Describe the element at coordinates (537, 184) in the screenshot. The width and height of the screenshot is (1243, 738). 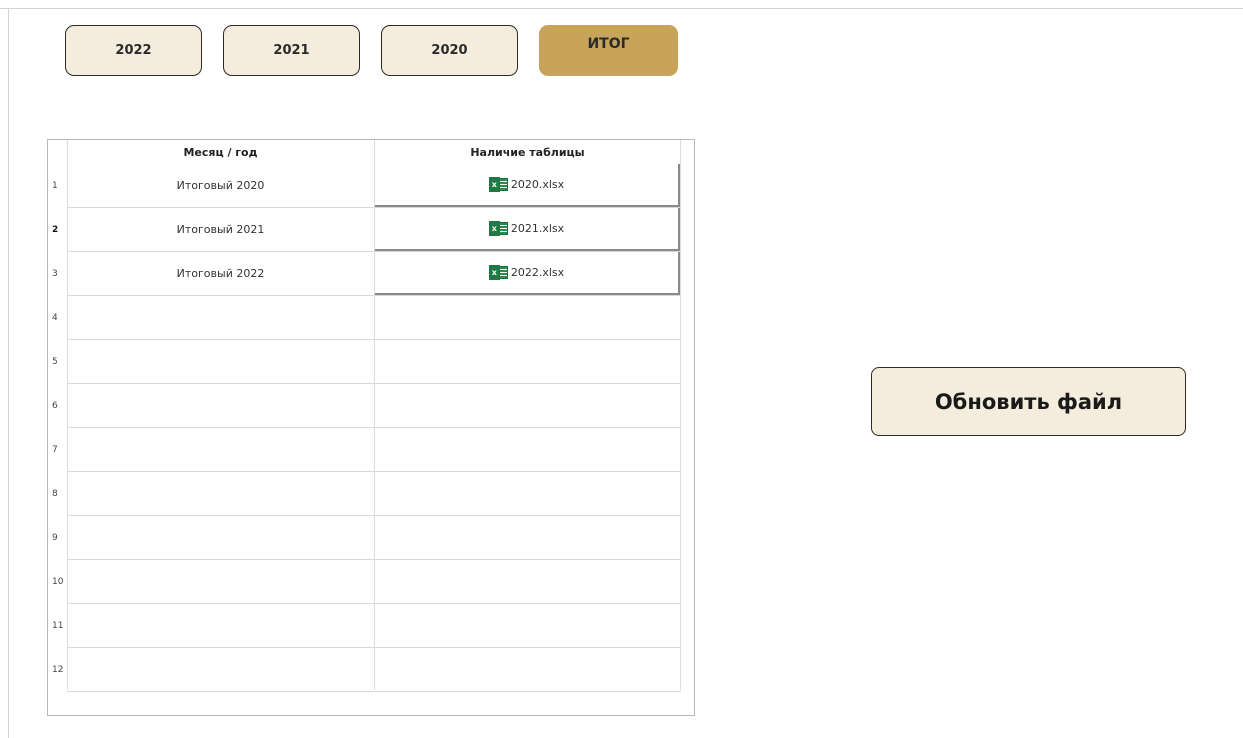
I see `file-name: 2020.xlsx` at that location.